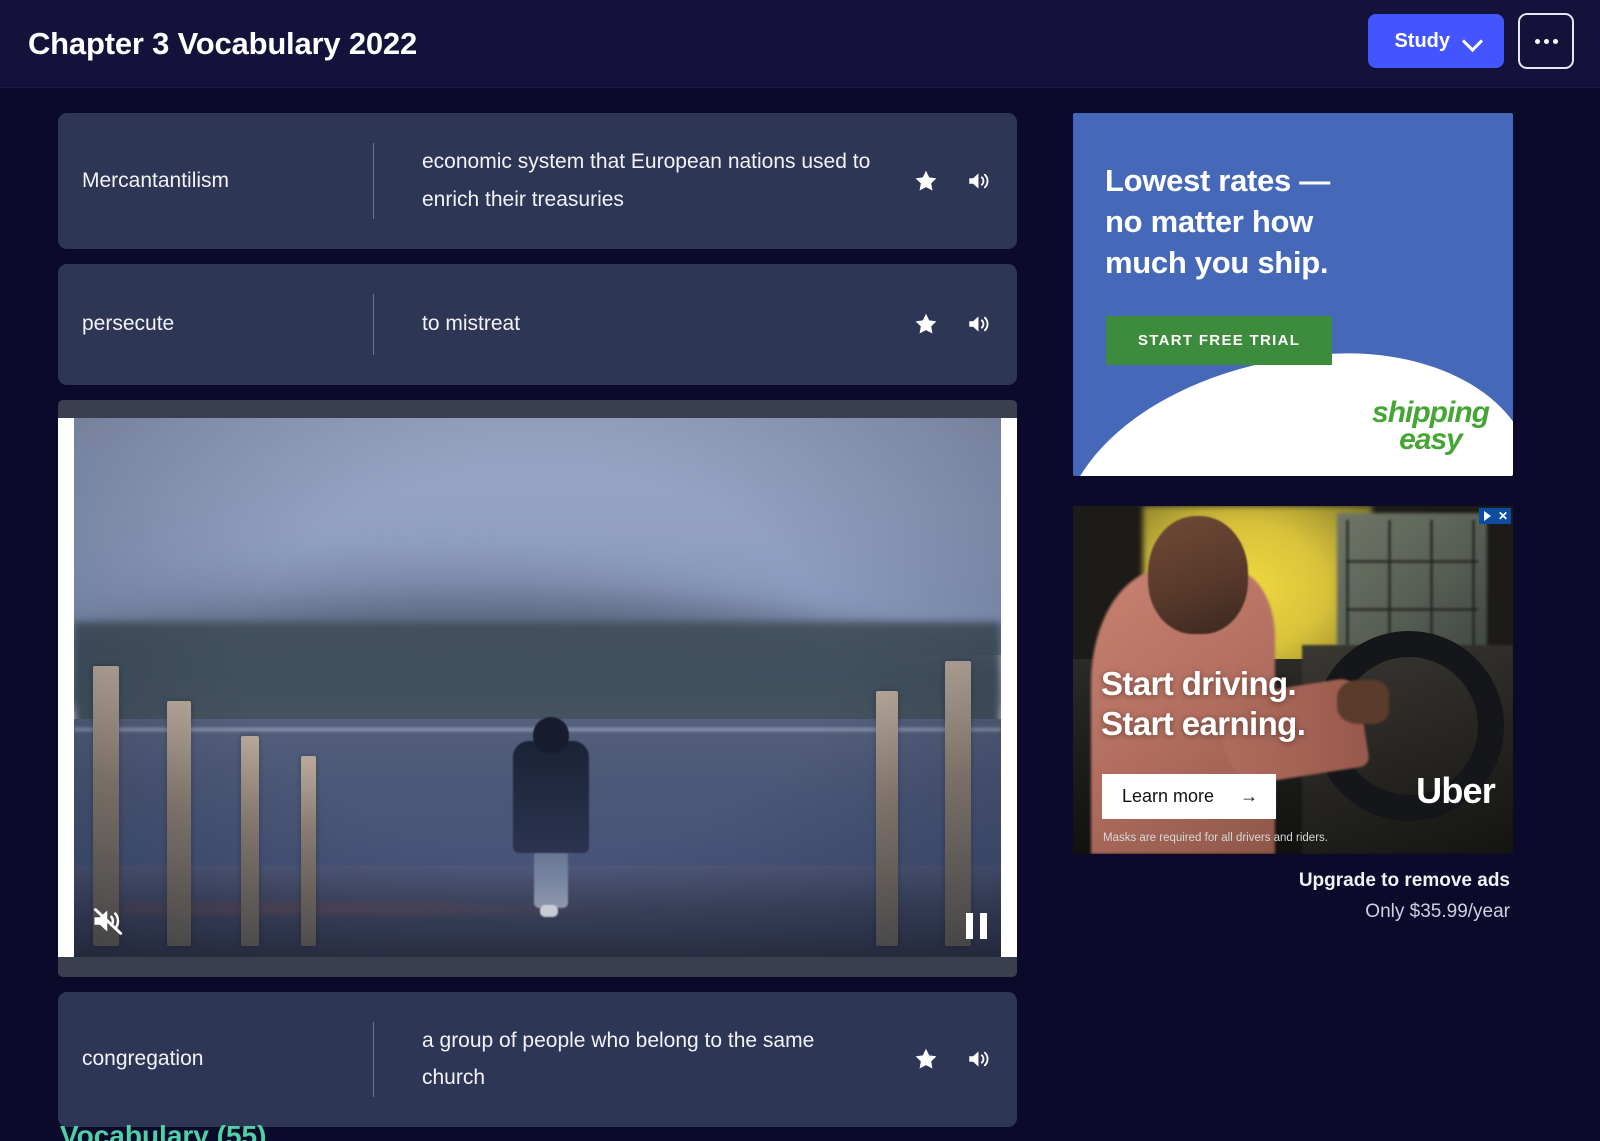 Image resolution: width=1600 pixels, height=1141 pixels. I want to click on shipping-logo-line2: easy, so click(1431, 440).